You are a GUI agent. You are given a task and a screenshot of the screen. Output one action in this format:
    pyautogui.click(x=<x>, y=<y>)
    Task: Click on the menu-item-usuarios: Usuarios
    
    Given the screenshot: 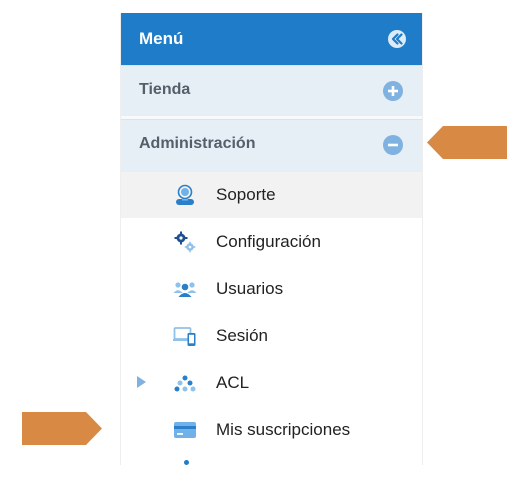 What is the action you would take?
    pyautogui.click(x=271, y=289)
    